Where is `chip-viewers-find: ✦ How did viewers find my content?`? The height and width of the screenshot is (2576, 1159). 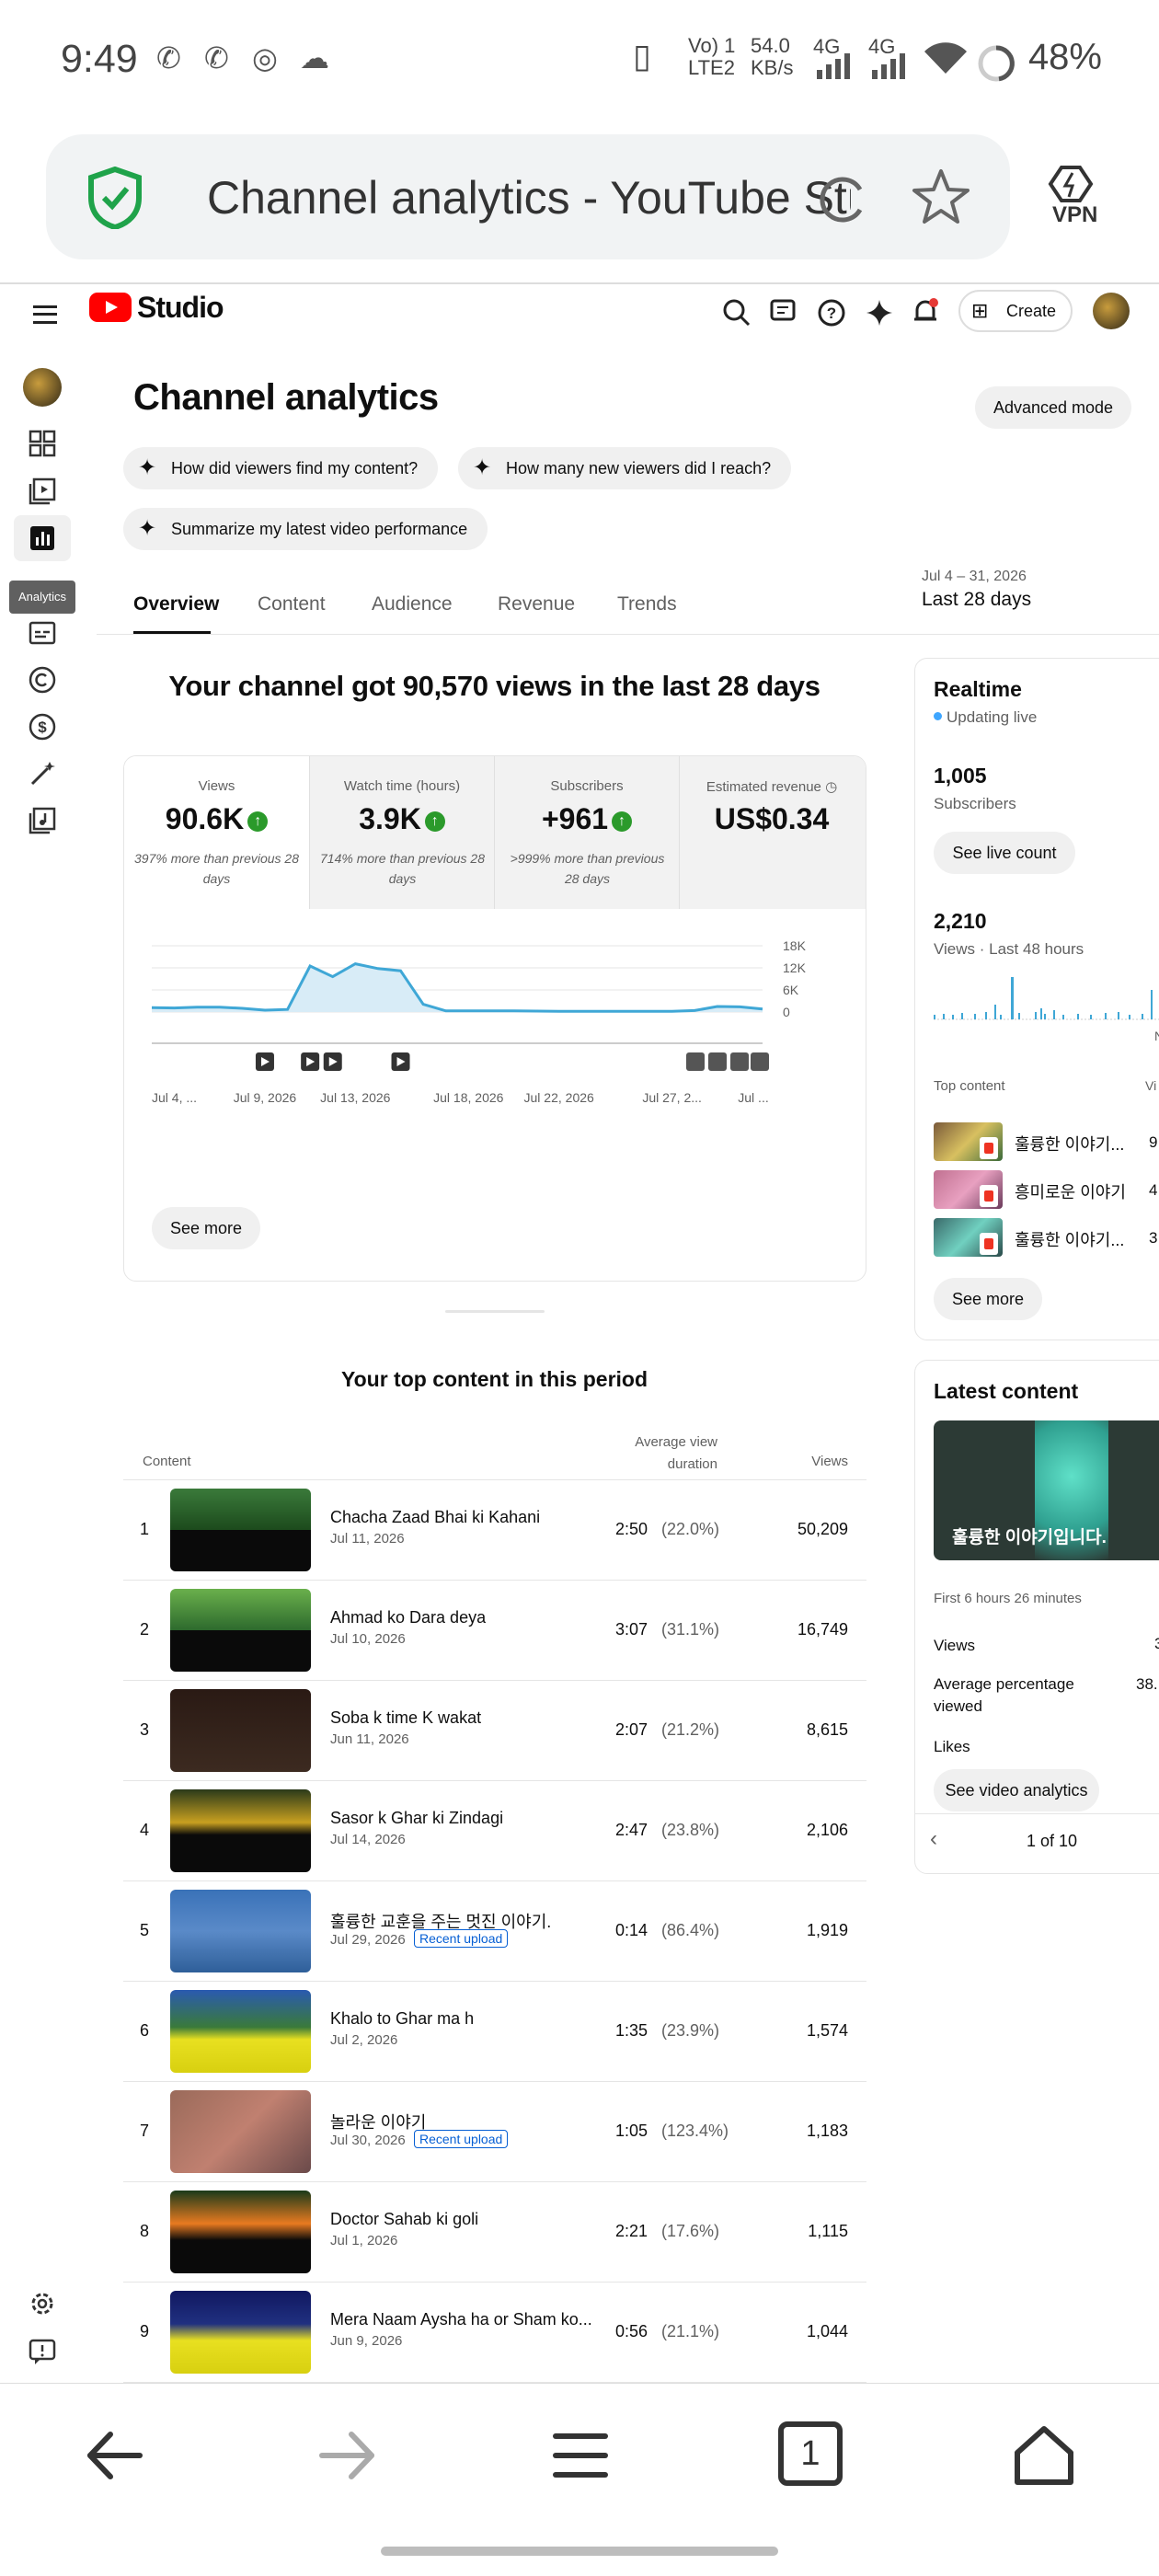
chip-viewers-find: ✦ How did viewers find my content? is located at coordinates (281, 468).